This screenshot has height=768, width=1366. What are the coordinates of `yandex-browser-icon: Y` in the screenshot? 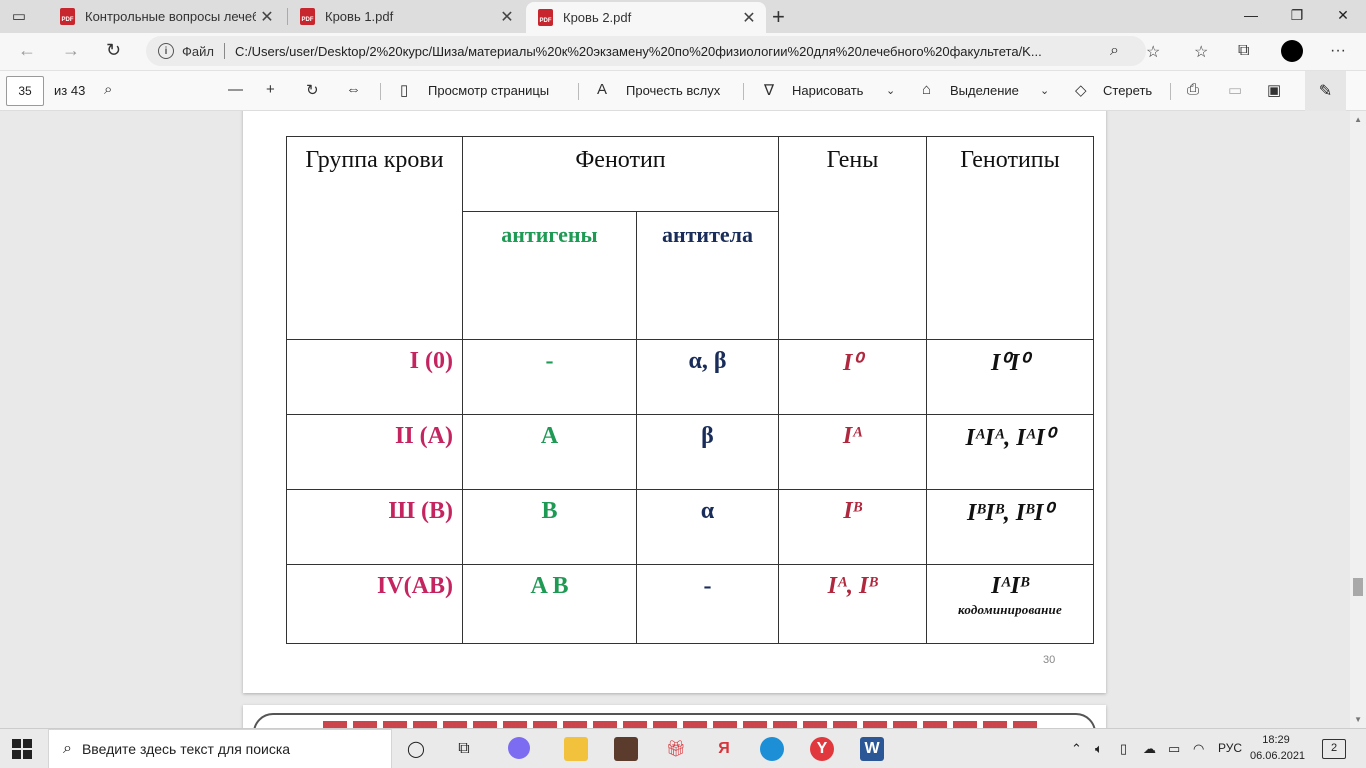 It's located at (822, 749).